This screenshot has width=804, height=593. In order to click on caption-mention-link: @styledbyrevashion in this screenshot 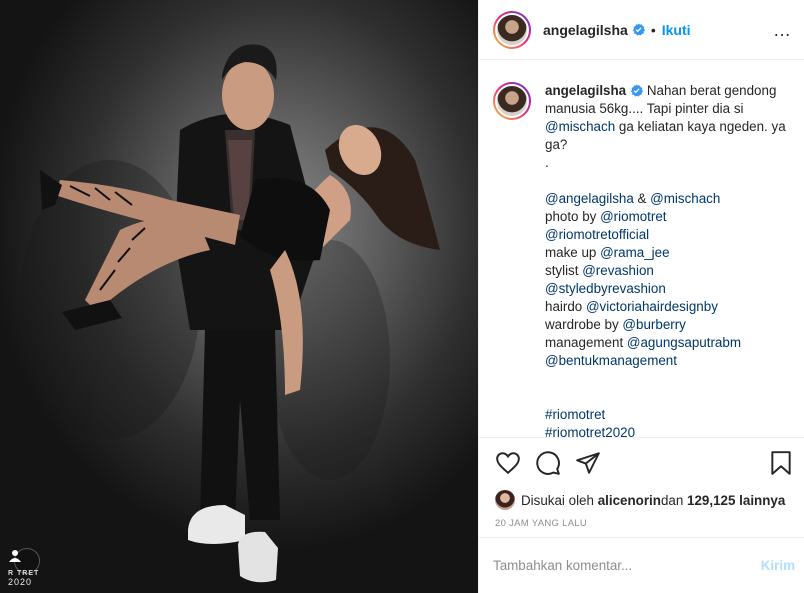, I will do `click(605, 288)`.